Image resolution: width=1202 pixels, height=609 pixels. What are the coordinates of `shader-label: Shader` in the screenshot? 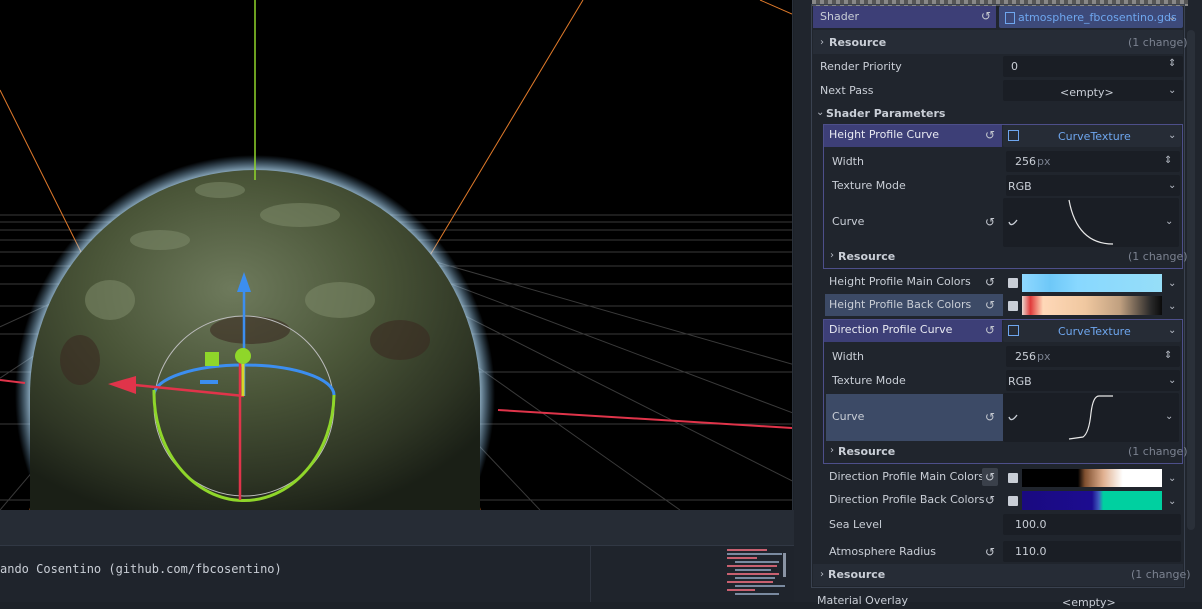 It's located at (839, 16).